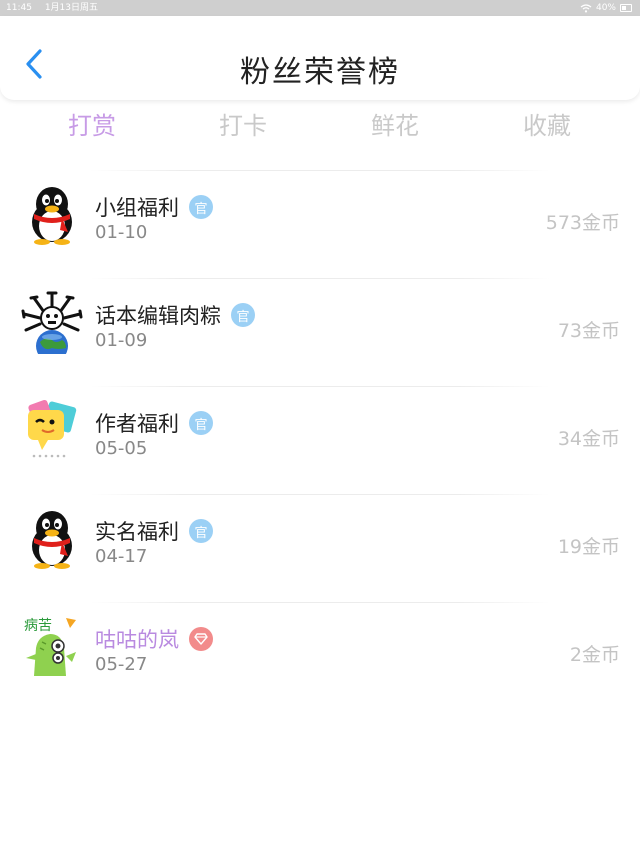  Describe the element at coordinates (588, 439) in the screenshot. I see `coin-amount: 34金币` at that location.